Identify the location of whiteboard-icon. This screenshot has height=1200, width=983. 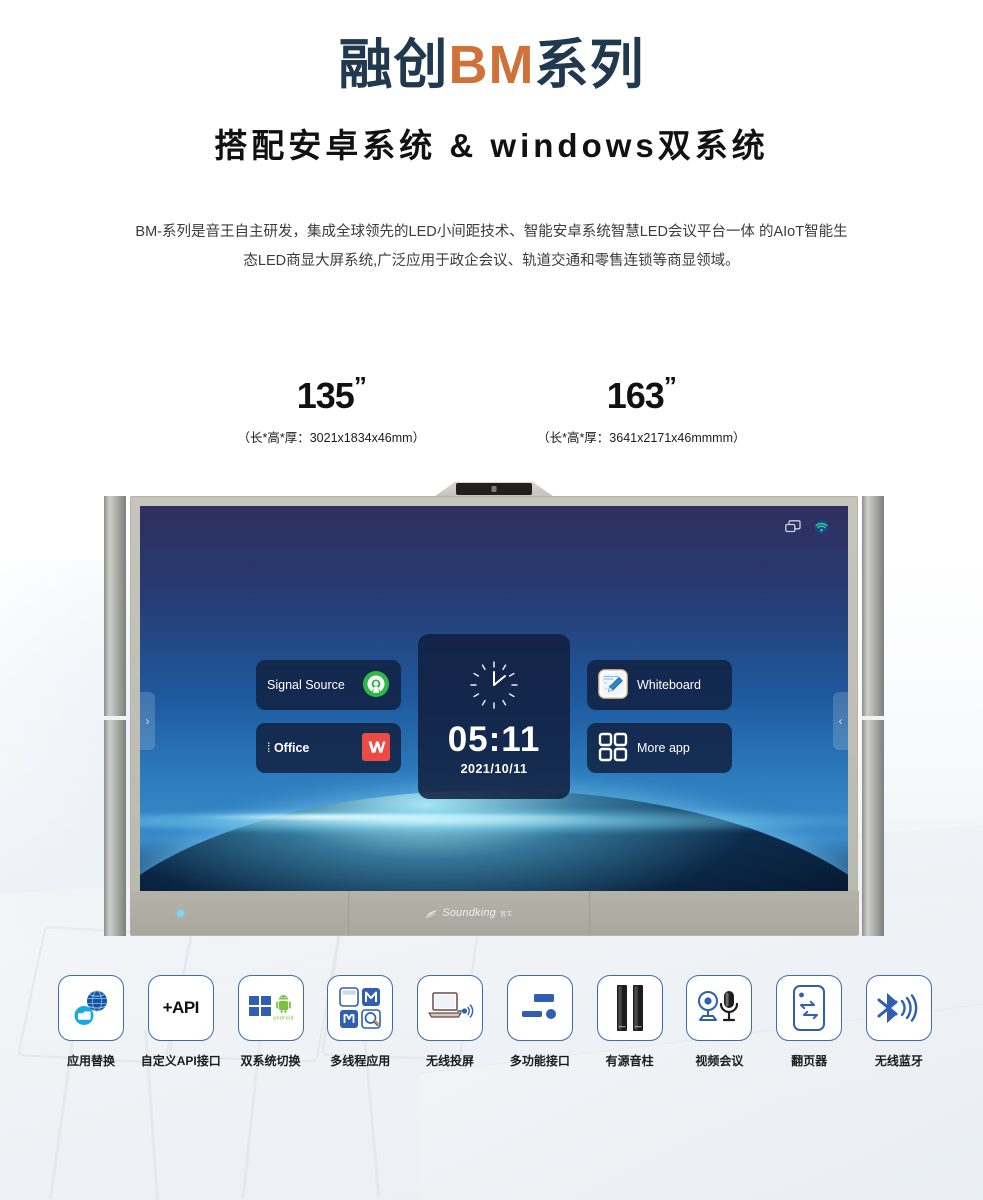
(613, 685).